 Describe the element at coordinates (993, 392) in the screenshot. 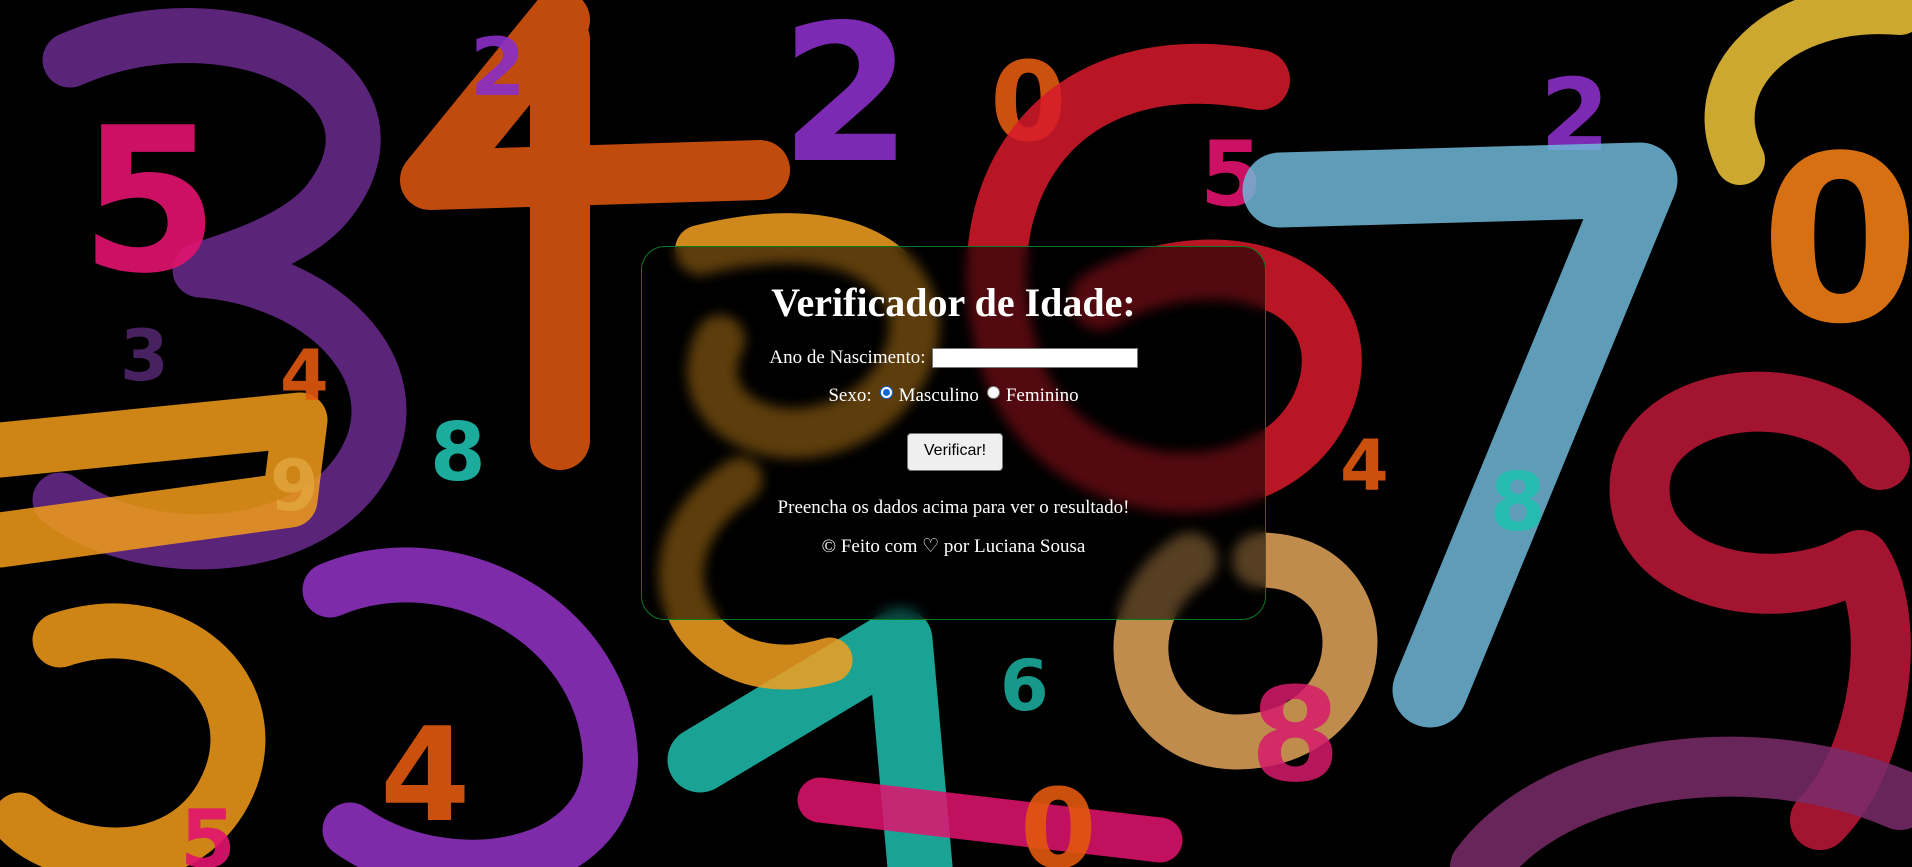

I see `female-radio` at that location.